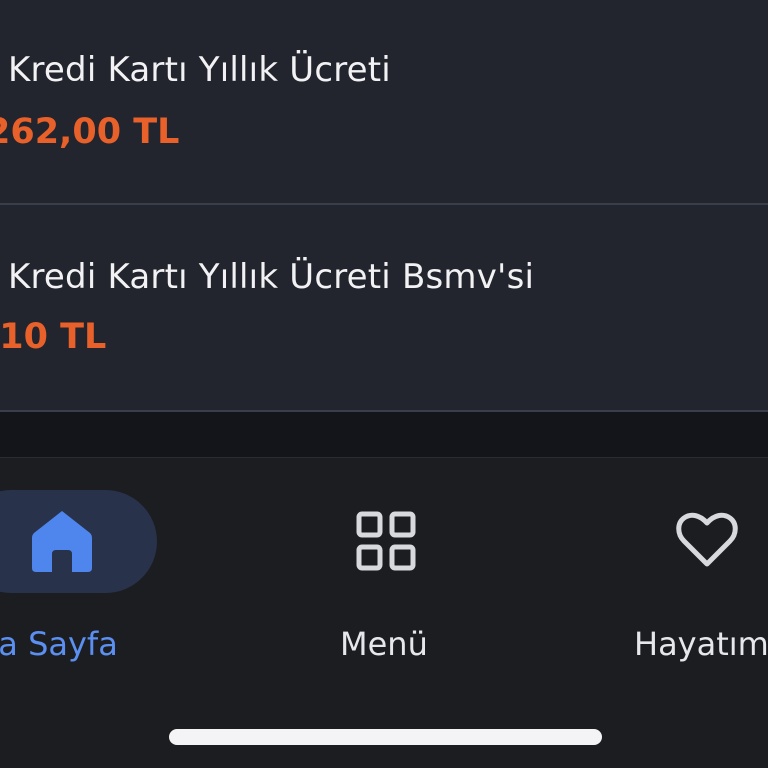  Describe the element at coordinates (385, 573) in the screenshot. I see `tab-menu: Menü` at that location.